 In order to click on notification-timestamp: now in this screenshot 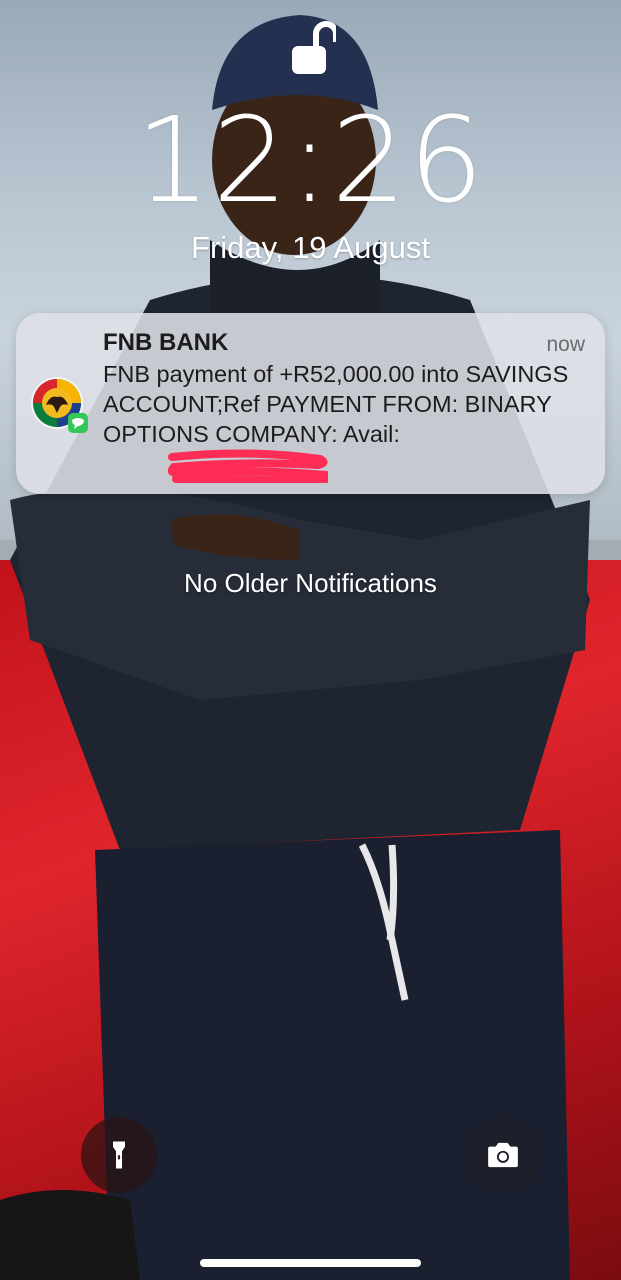, I will do `click(565, 344)`.